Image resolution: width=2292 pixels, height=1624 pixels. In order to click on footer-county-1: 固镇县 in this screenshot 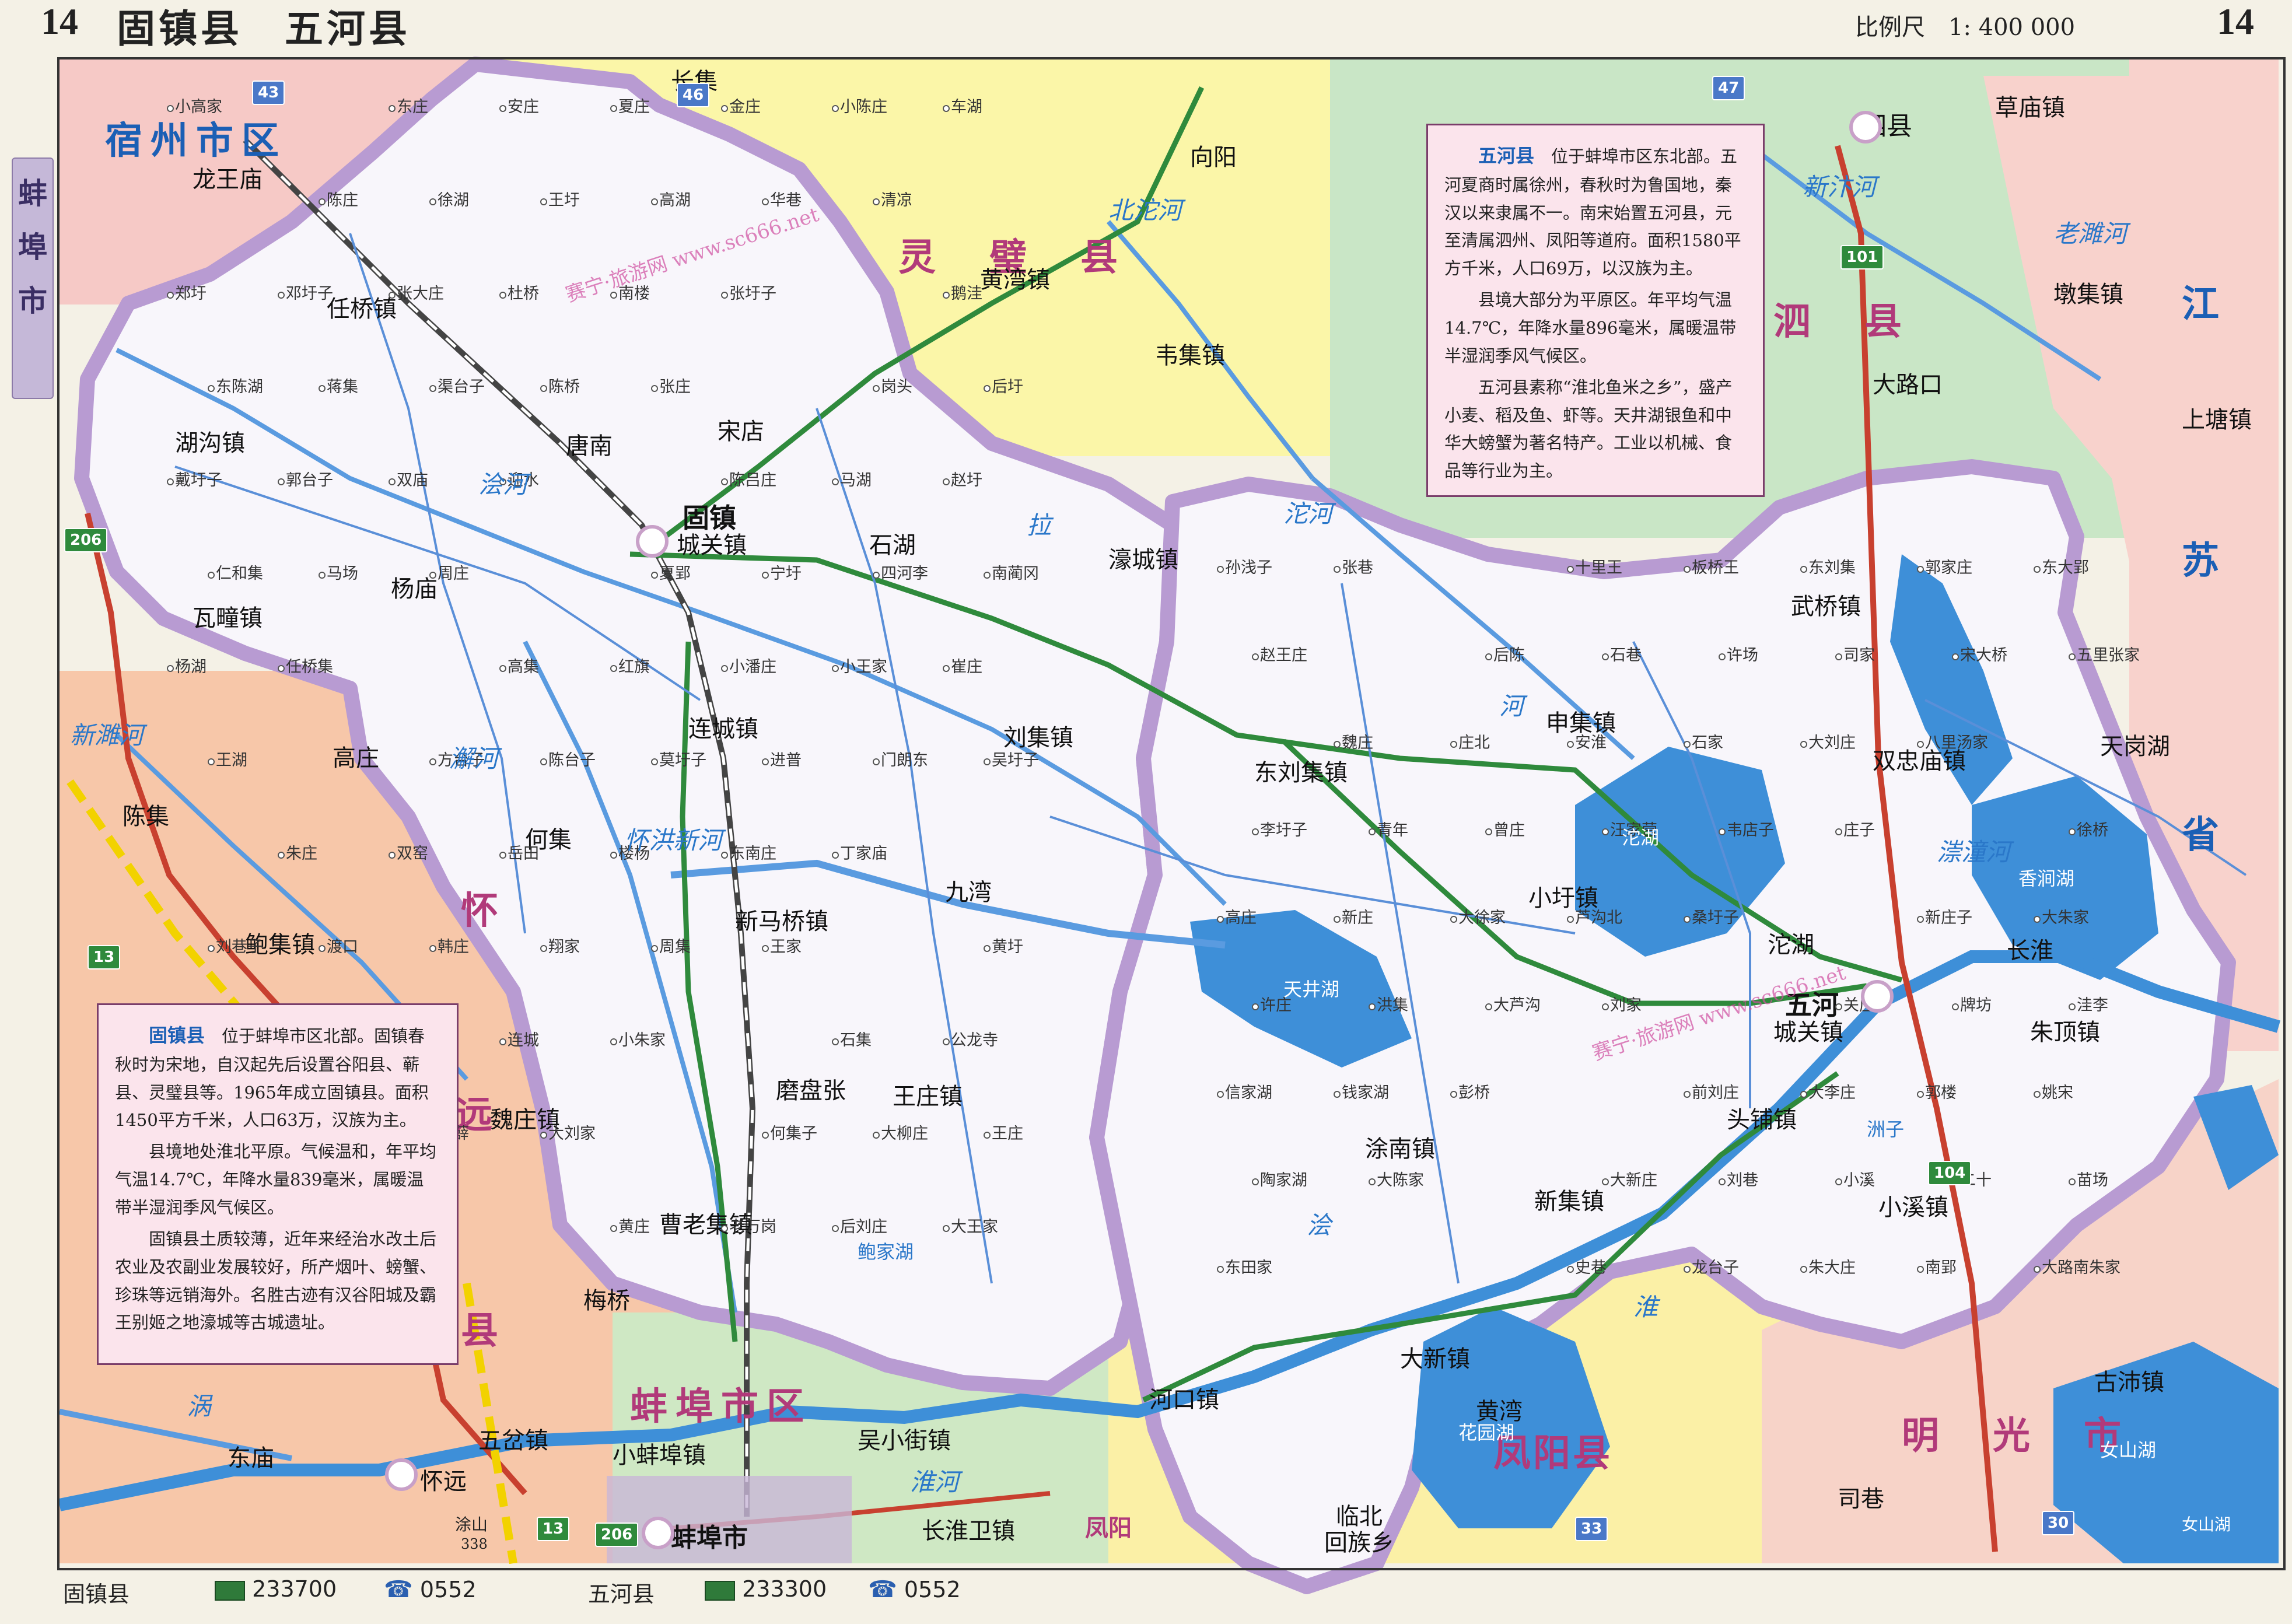, I will do `click(96, 1594)`.